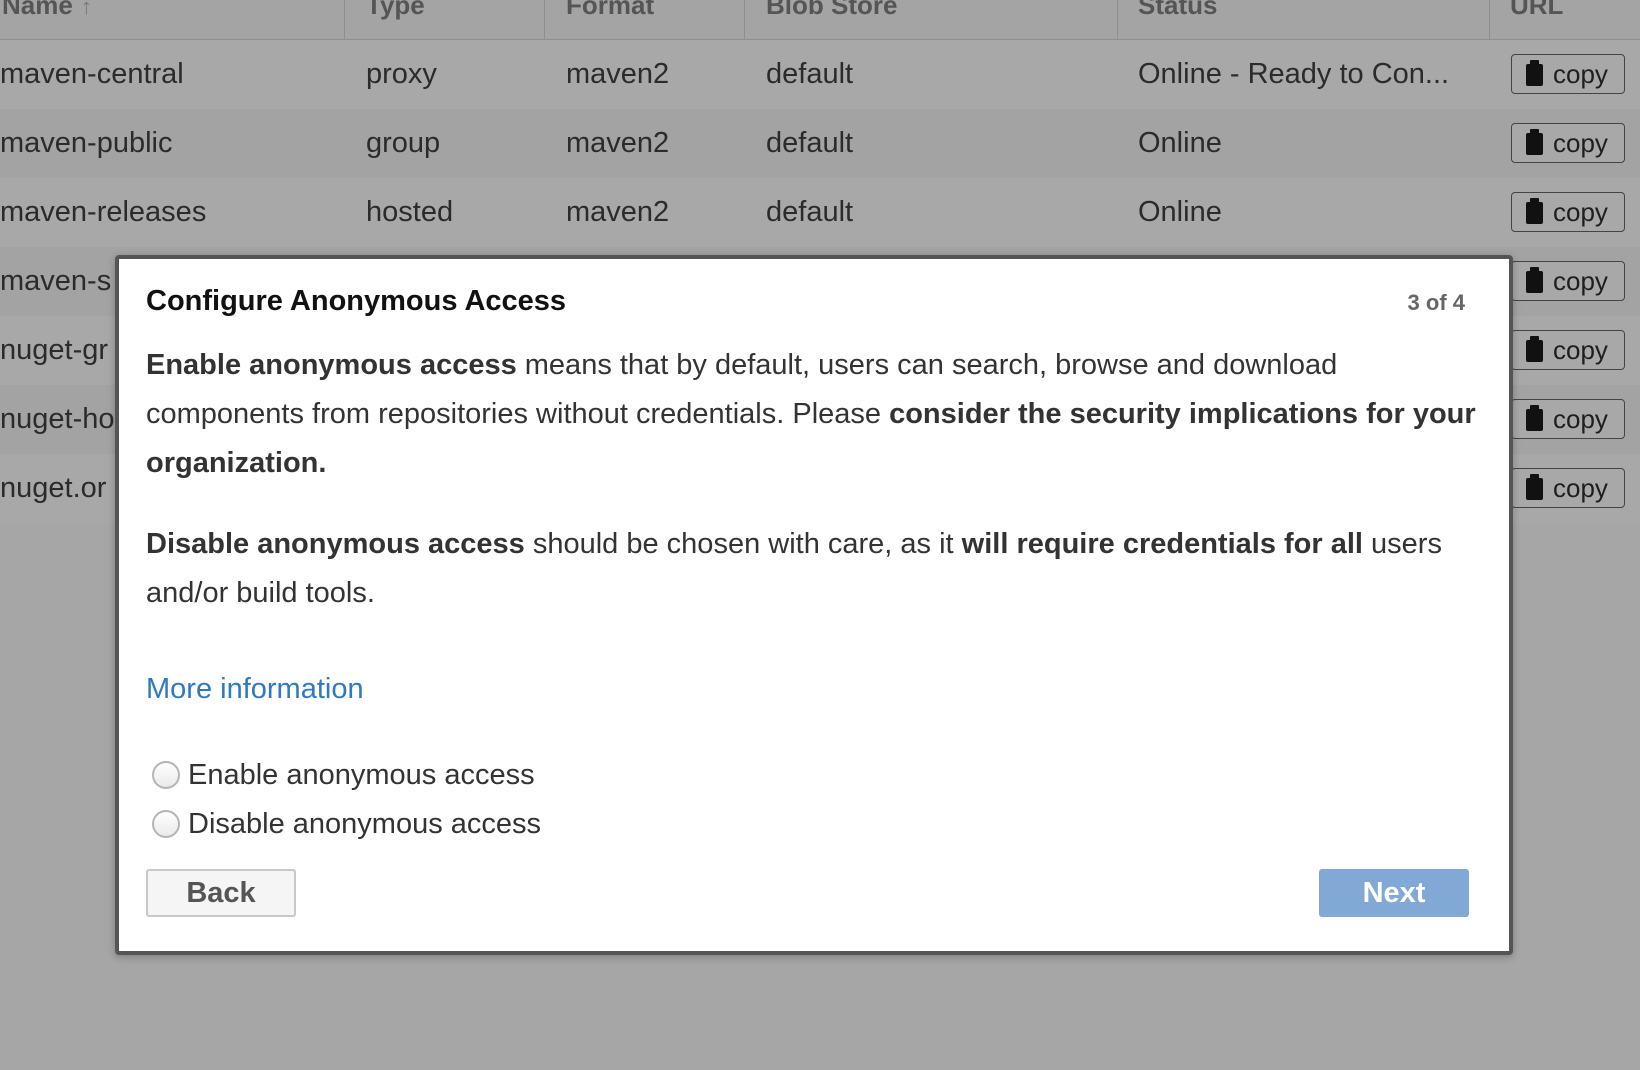 The height and width of the screenshot is (1070, 1640). What do you see at coordinates (1162, 544) in the screenshot?
I see `credentials-warning-bold: will require credentials for all` at bounding box center [1162, 544].